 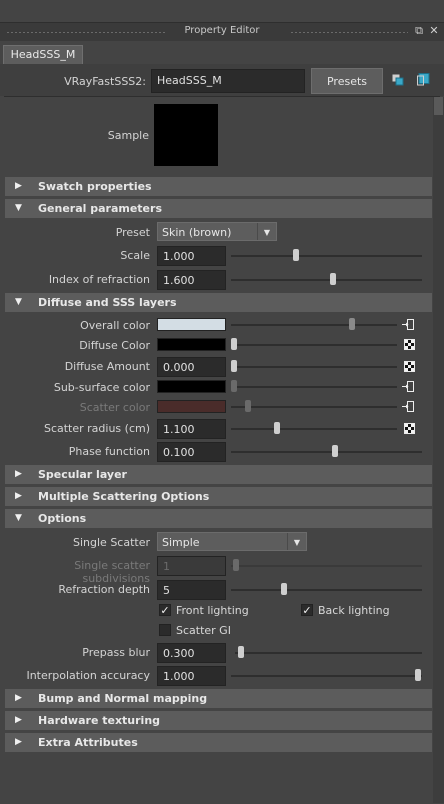 What do you see at coordinates (277, 428) in the screenshot?
I see `scatter-radius-slider-handle` at bounding box center [277, 428].